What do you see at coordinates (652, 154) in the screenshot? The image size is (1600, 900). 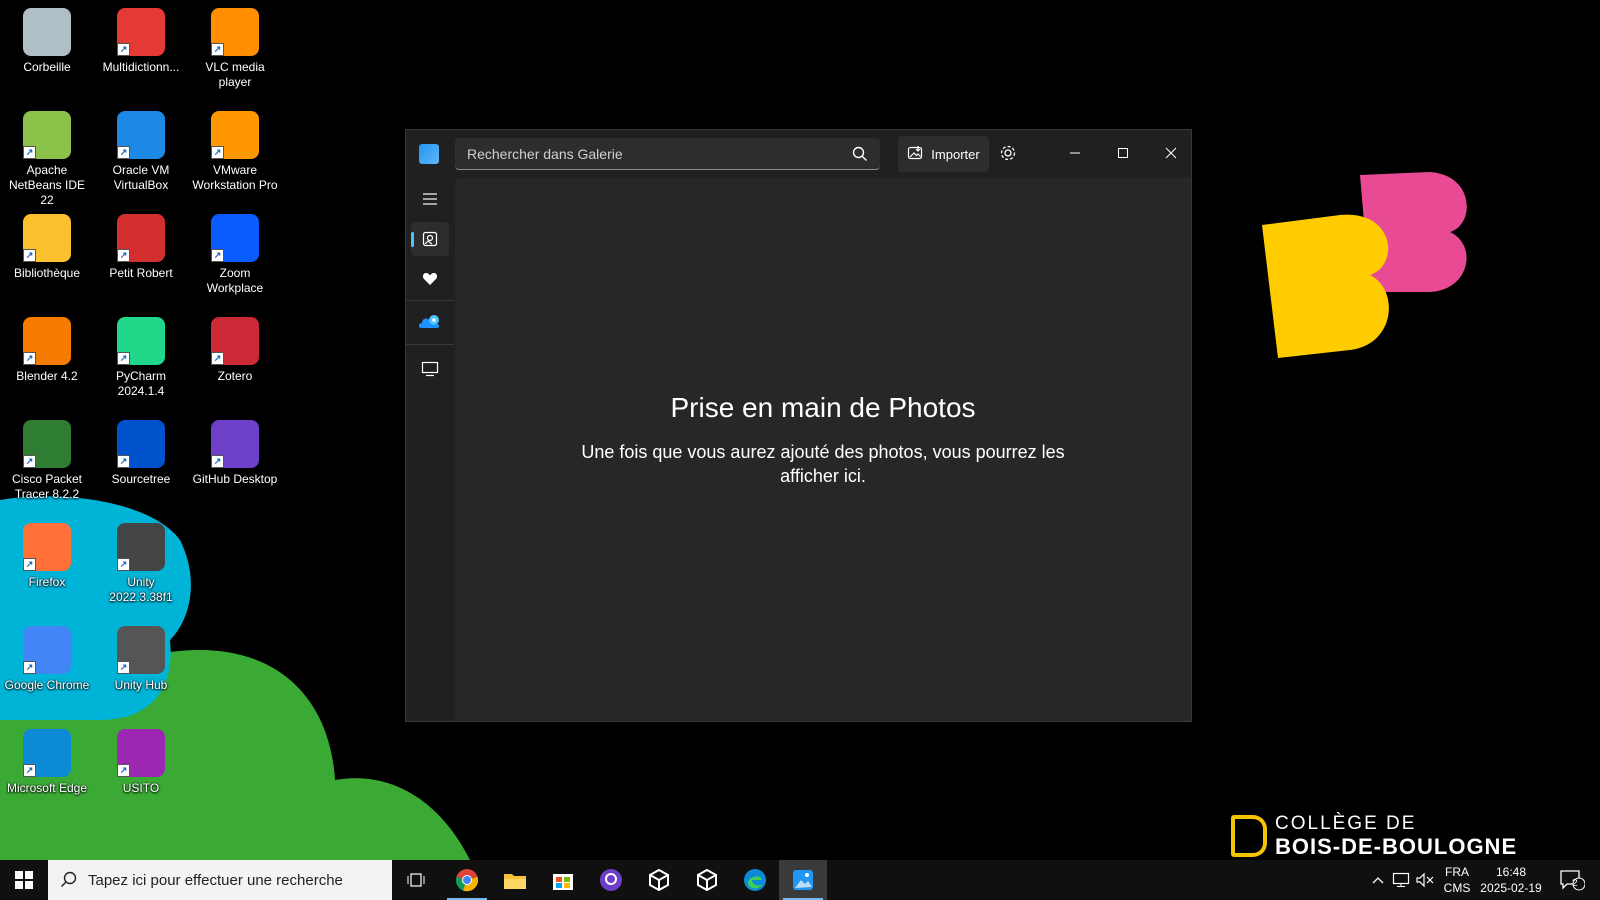 I see `search-input` at bounding box center [652, 154].